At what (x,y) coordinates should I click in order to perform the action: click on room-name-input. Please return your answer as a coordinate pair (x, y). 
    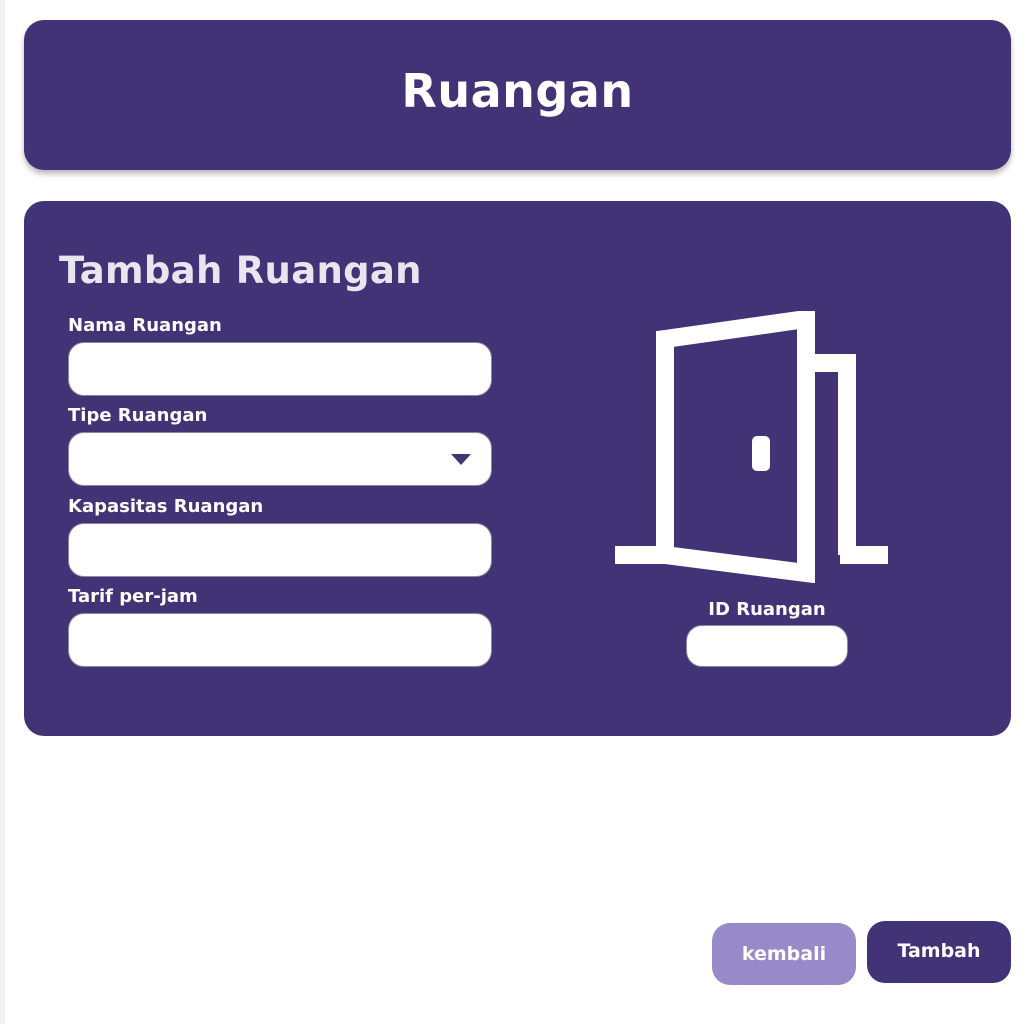
    Looking at the image, I should click on (280, 369).